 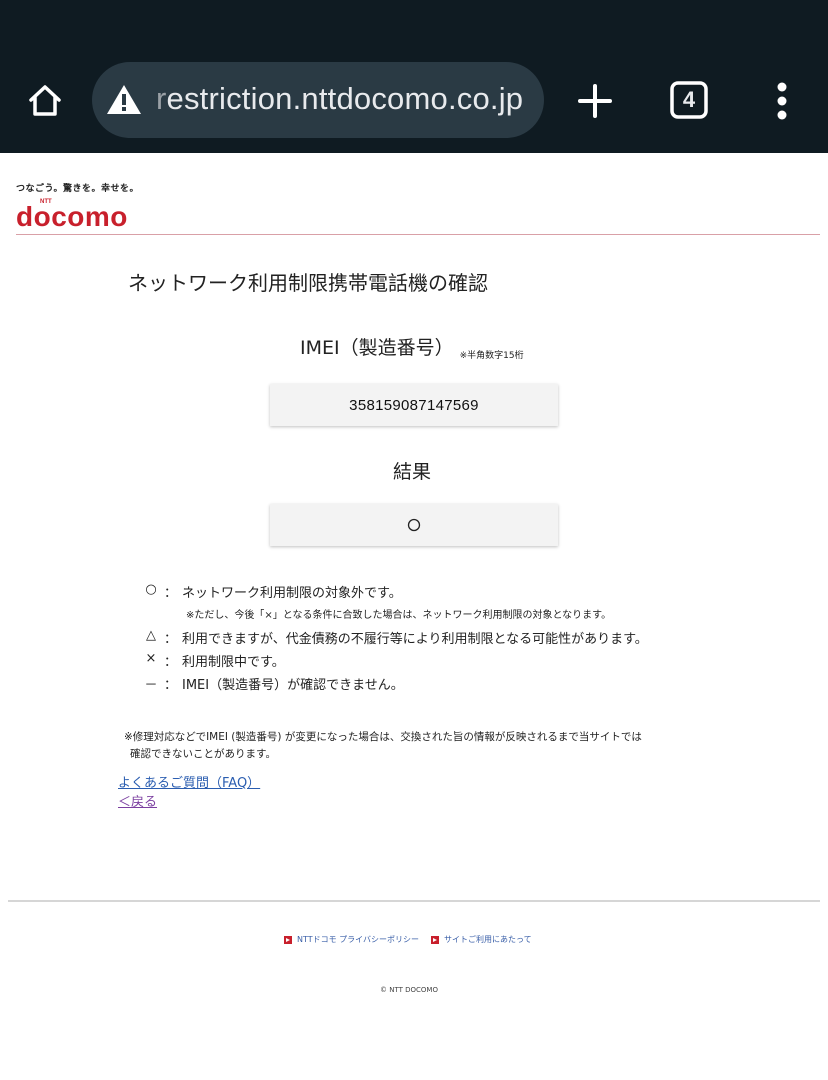 I want to click on warning-icon, so click(x=124, y=100).